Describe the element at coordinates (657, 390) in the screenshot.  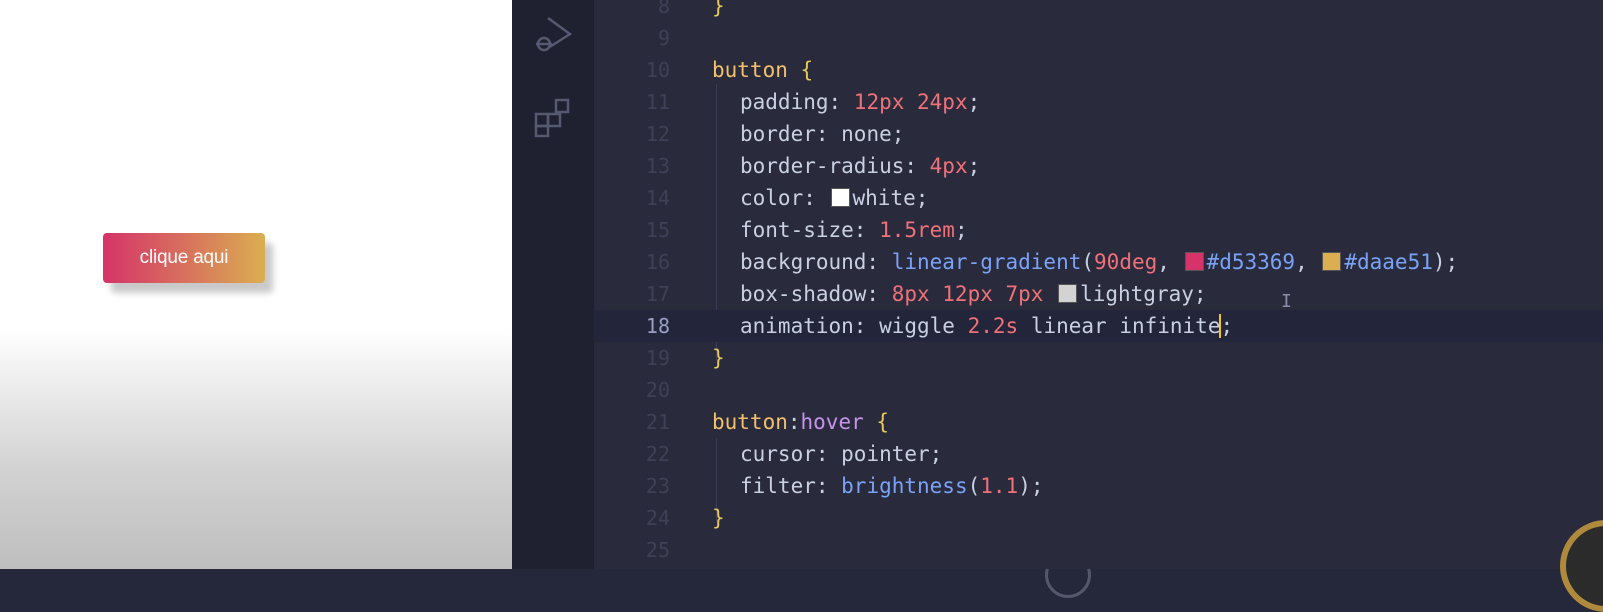
I see `line-number: 20` at that location.